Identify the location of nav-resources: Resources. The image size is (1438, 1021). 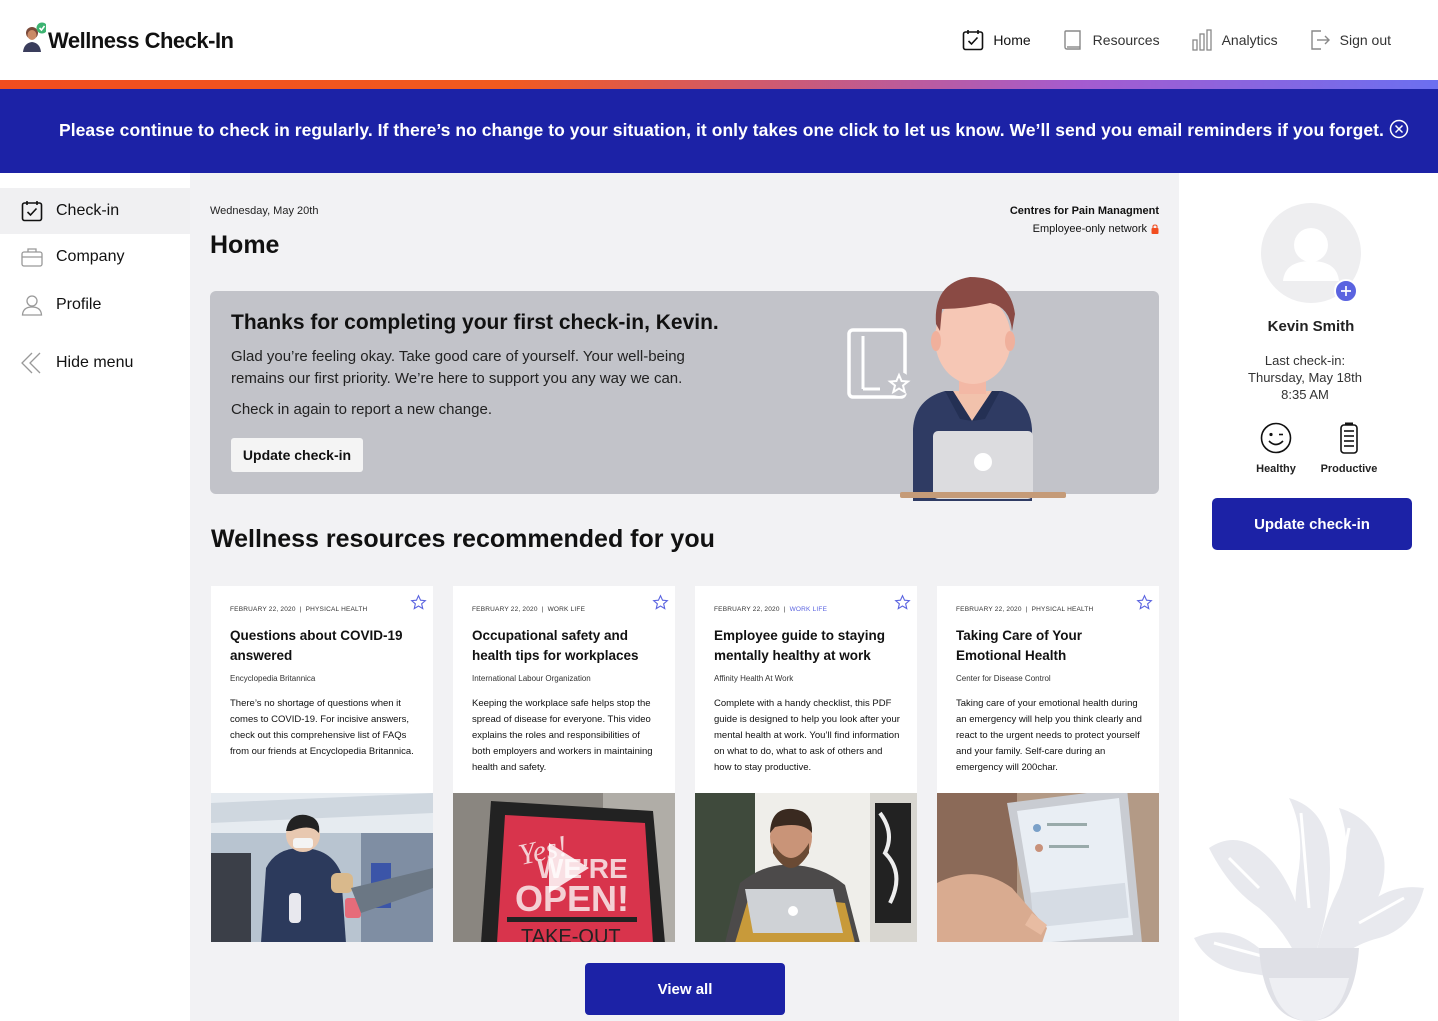
(1110, 40).